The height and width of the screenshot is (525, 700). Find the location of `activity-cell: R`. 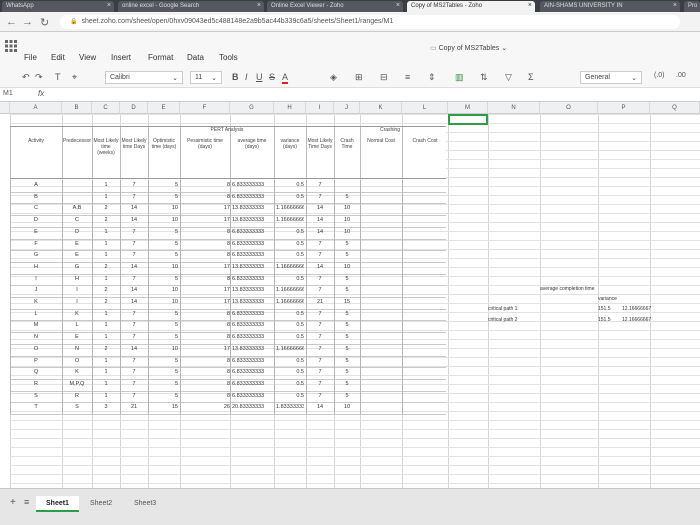

activity-cell: R is located at coordinates (36, 384).